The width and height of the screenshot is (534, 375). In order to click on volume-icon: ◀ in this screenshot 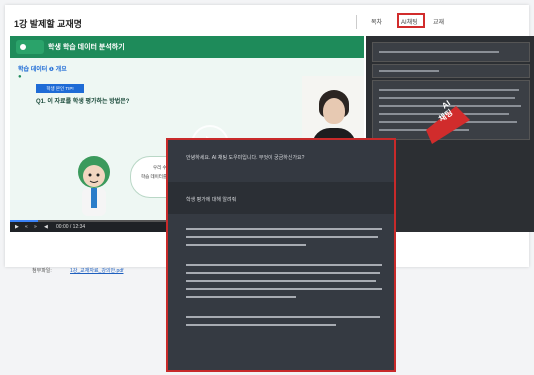, I will do `click(46, 227)`.